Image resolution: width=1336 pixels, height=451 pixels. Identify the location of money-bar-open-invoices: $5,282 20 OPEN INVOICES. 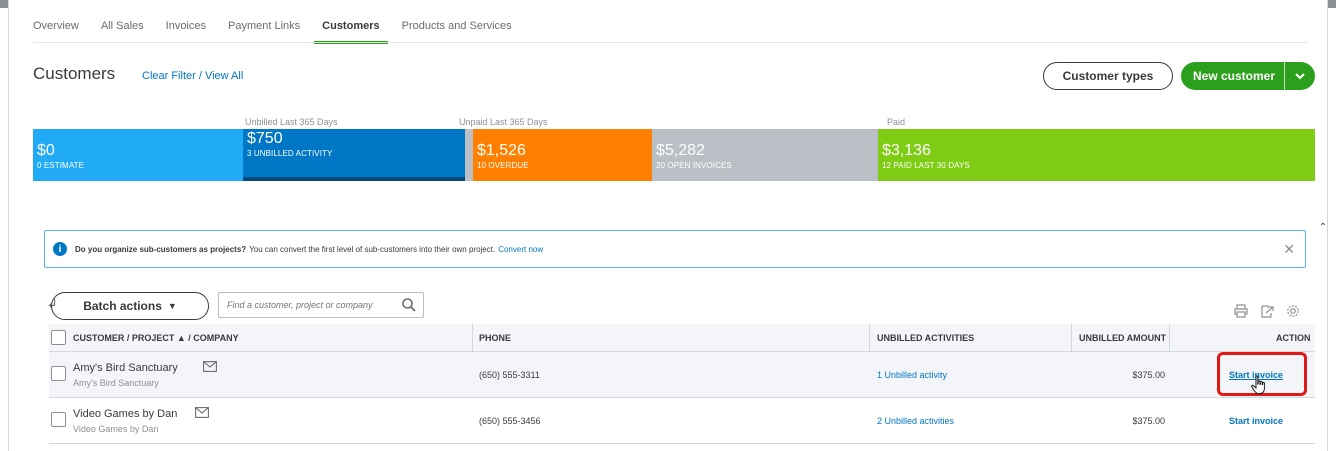
(765, 155).